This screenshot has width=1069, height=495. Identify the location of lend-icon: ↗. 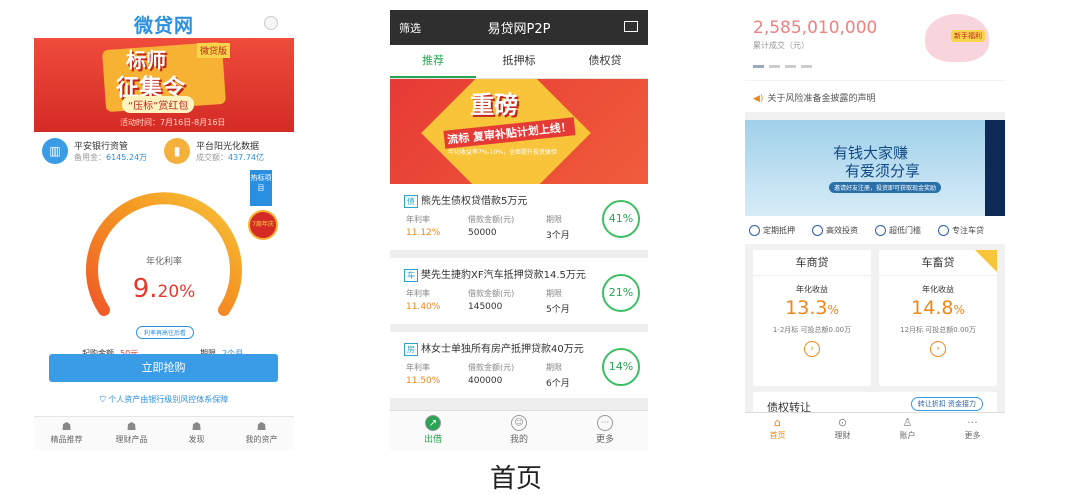
(433, 423).